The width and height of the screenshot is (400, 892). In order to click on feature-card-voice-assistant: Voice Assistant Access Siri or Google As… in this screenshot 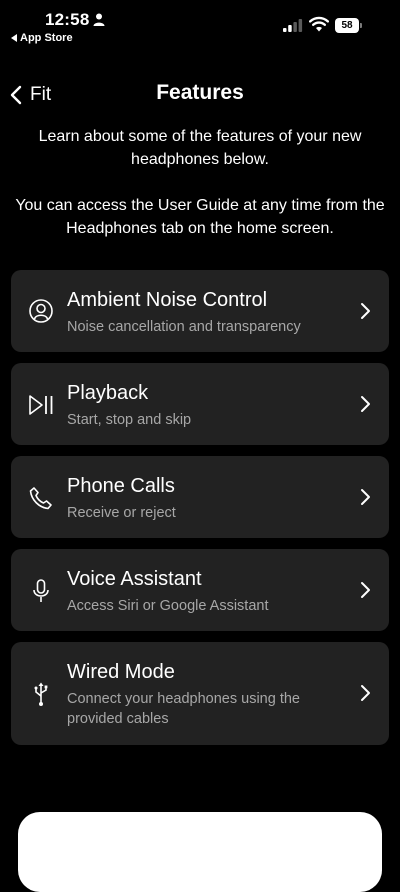, I will do `click(200, 590)`.